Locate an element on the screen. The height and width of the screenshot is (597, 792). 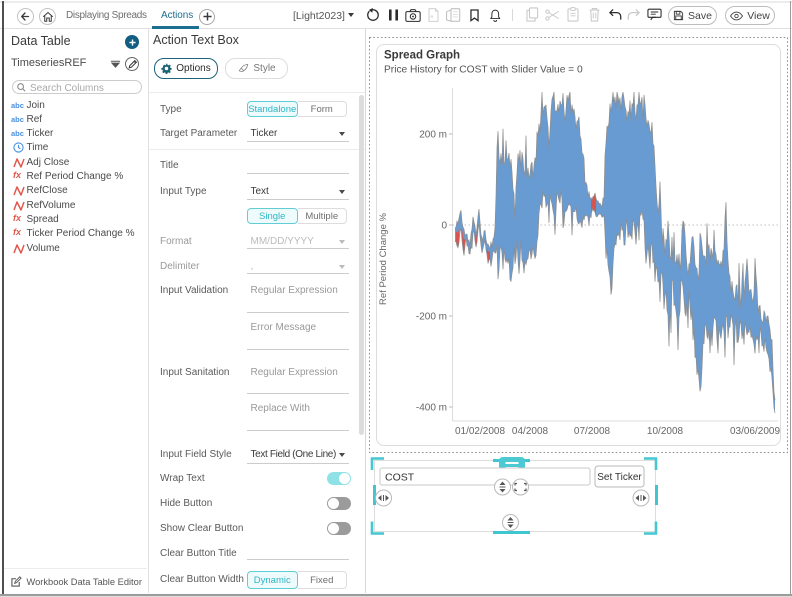
svg-text: 07/2008 is located at coordinates (592, 431).